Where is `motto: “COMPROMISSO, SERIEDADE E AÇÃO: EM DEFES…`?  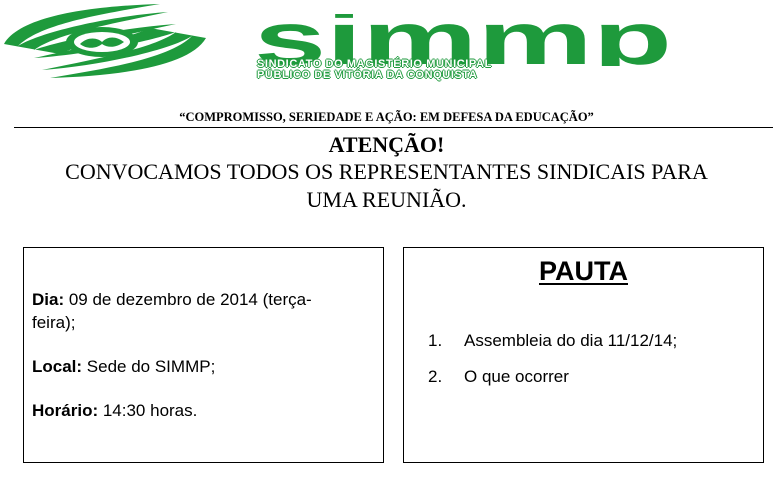 motto: “COMPROMISSO, SERIEDADE E AÇÃO: EM DEFES… is located at coordinates (386, 117).